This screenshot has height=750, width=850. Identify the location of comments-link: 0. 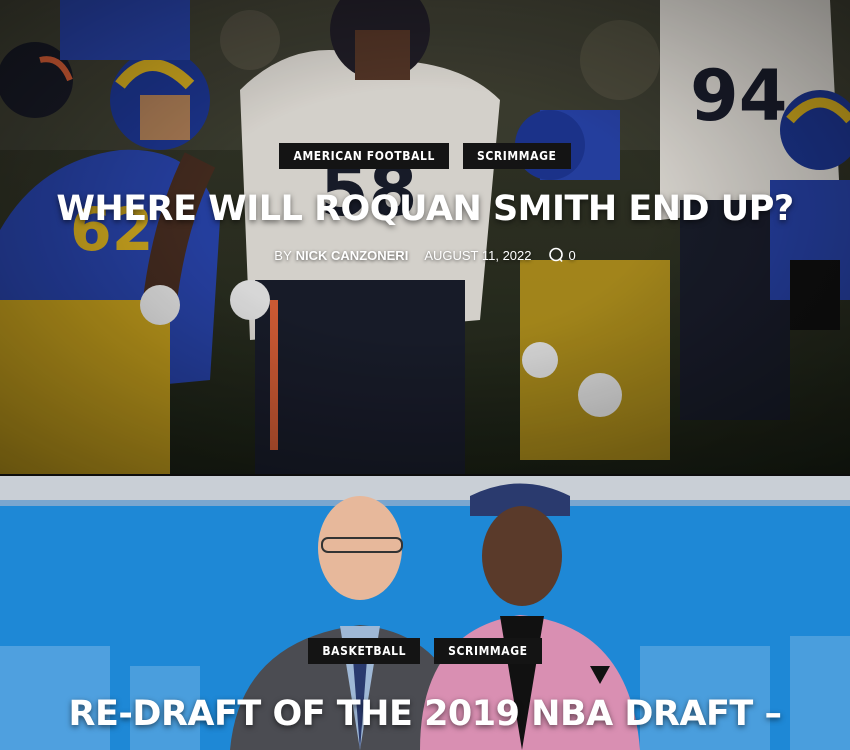
(562, 255).